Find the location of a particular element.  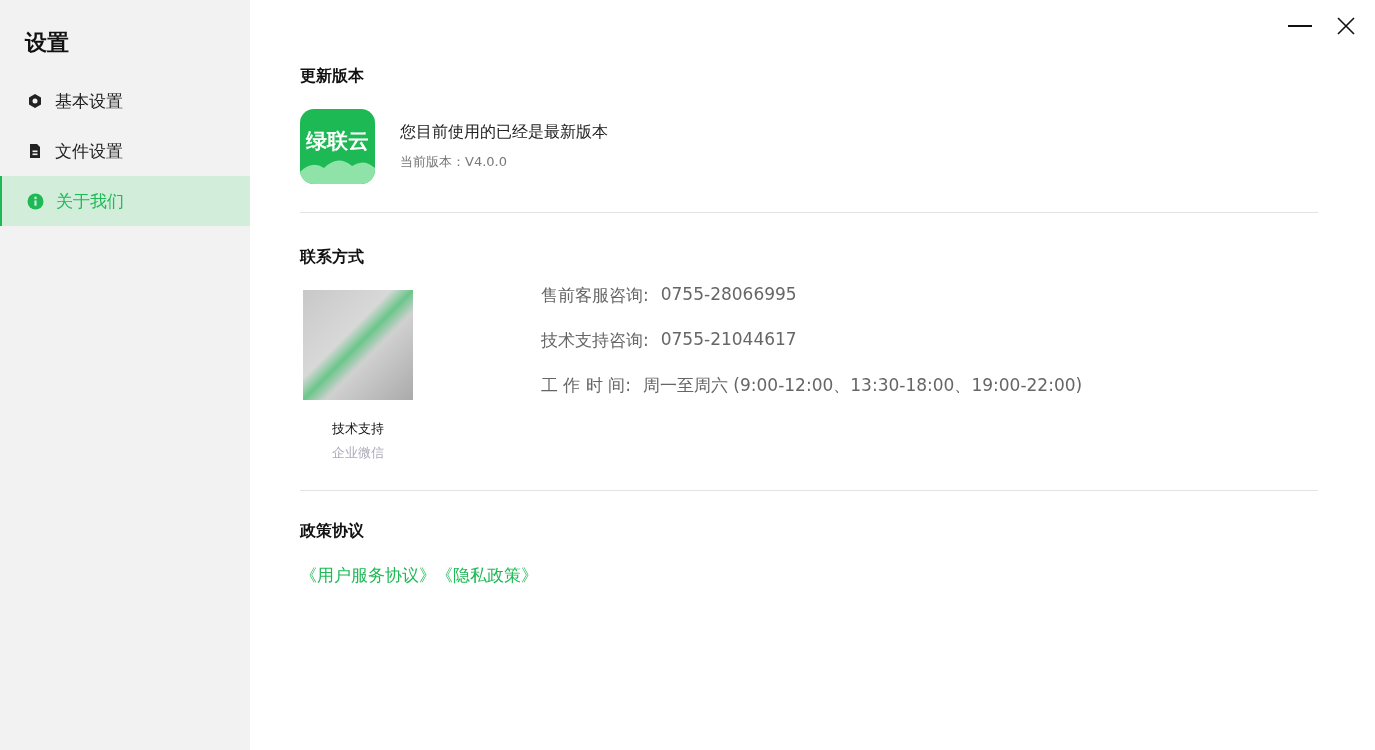

section-heading: 联系方式 is located at coordinates (332, 257).